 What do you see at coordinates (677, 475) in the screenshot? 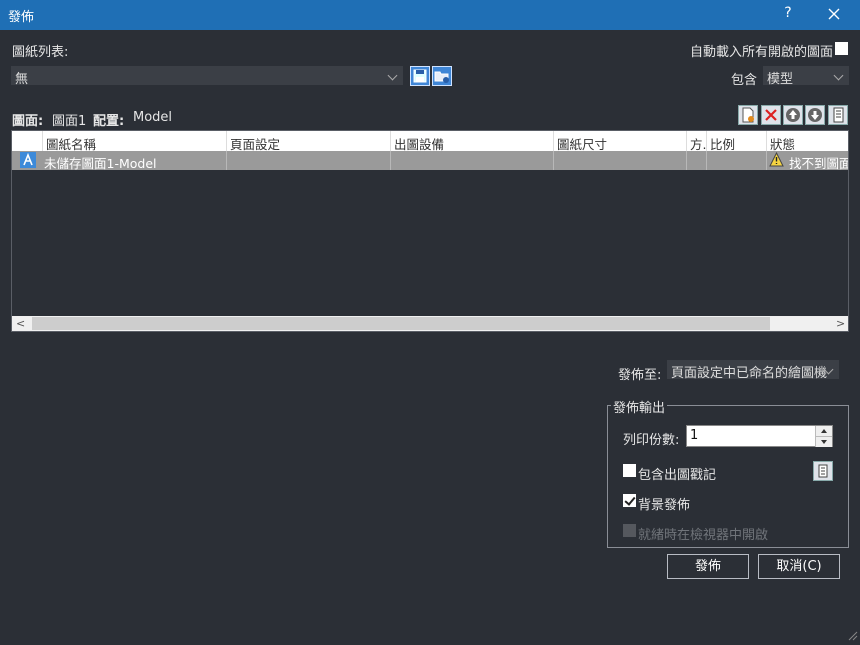
I see `plot-stamp-label: 包含出圖戳記` at bounding box center [677, 475].